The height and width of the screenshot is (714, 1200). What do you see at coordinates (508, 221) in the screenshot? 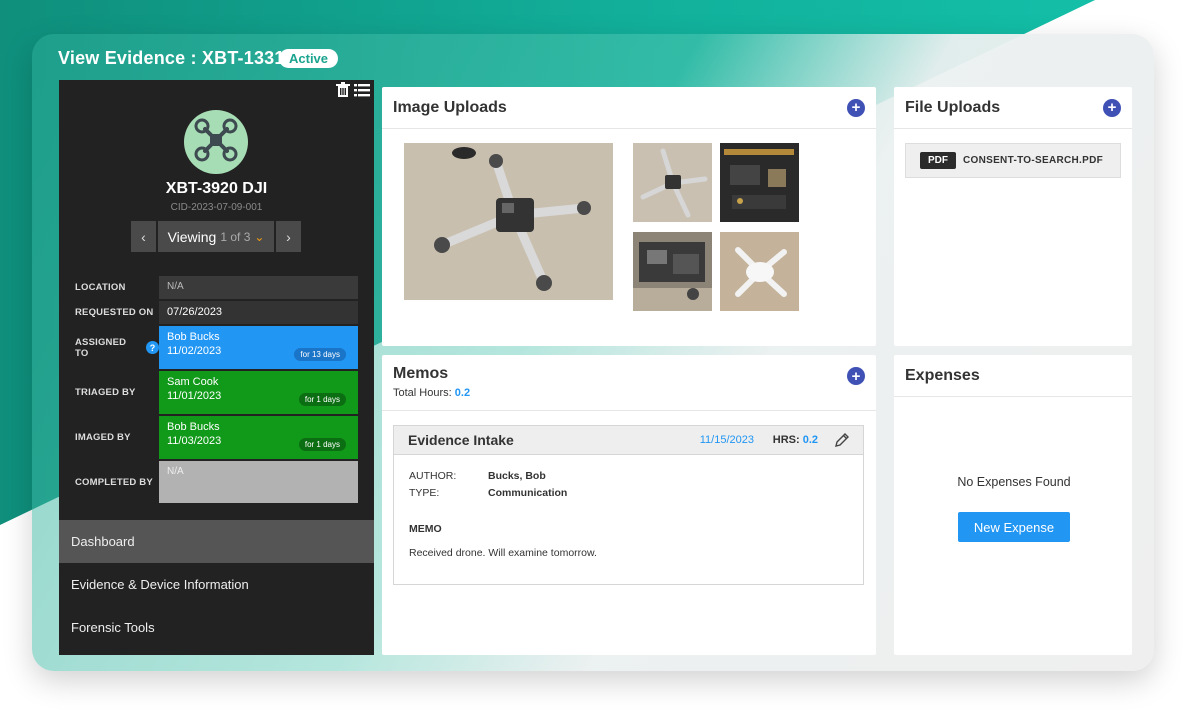
I see `image-preview-main` at bounding box center [508, 221].